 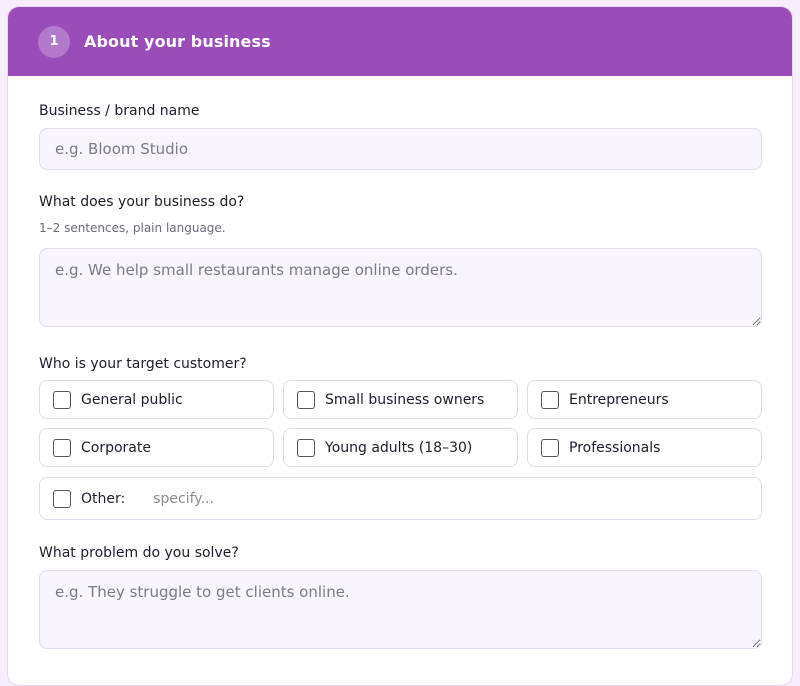 What do you see at coordinates (405, 399) in the screenshot?
I see `option-label: Small business owners` at bounding box center [405, 399].